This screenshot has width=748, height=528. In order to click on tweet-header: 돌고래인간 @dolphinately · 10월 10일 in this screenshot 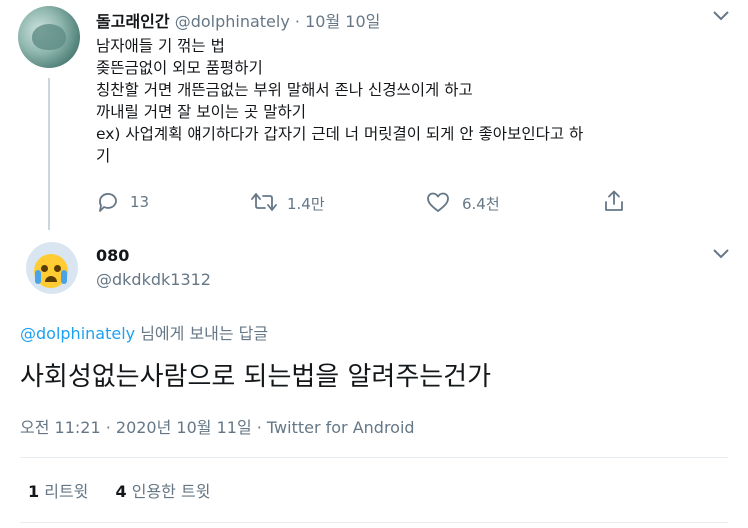, I will do `click(238, 19)`.